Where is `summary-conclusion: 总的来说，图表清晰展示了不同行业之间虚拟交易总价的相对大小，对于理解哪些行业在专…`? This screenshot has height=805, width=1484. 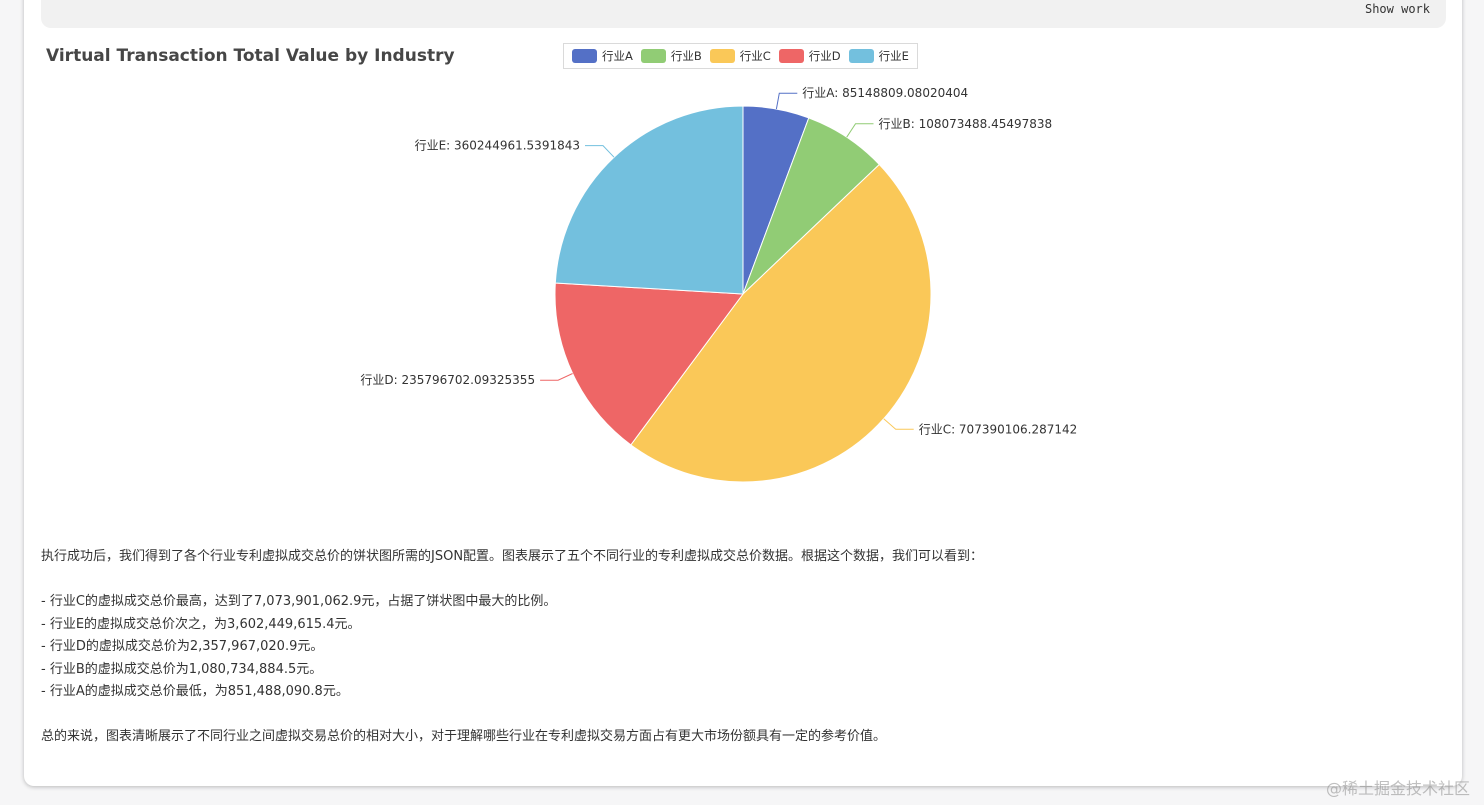
summary-conclusion: 总的来说，图表清晰展示了不同行业之间虚拟交易总价的相对大小，对于理解哪些行业在专… is located at coordinates (464, 736).